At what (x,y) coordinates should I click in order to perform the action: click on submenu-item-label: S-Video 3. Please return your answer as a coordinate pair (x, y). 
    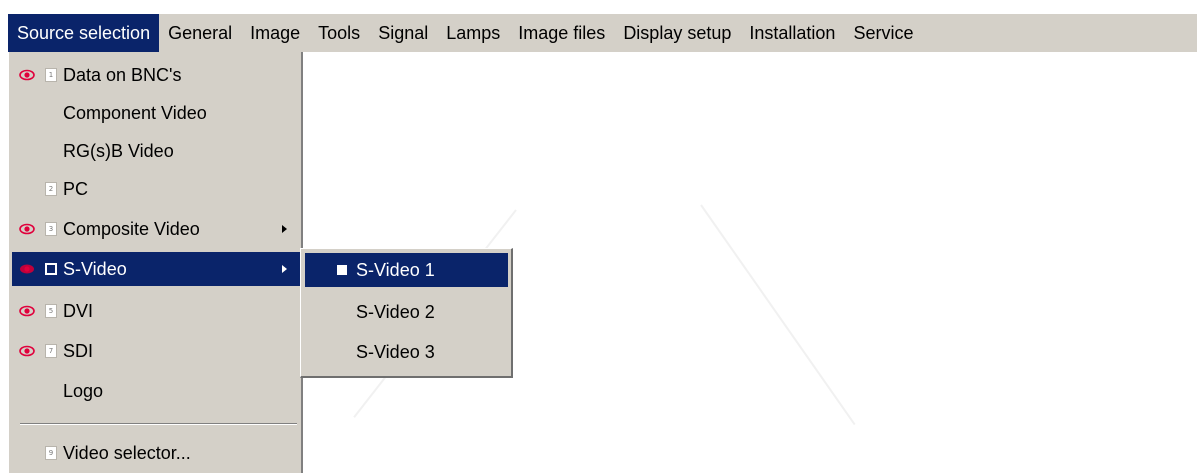
    Looking at the image, I should click on (395, 351).